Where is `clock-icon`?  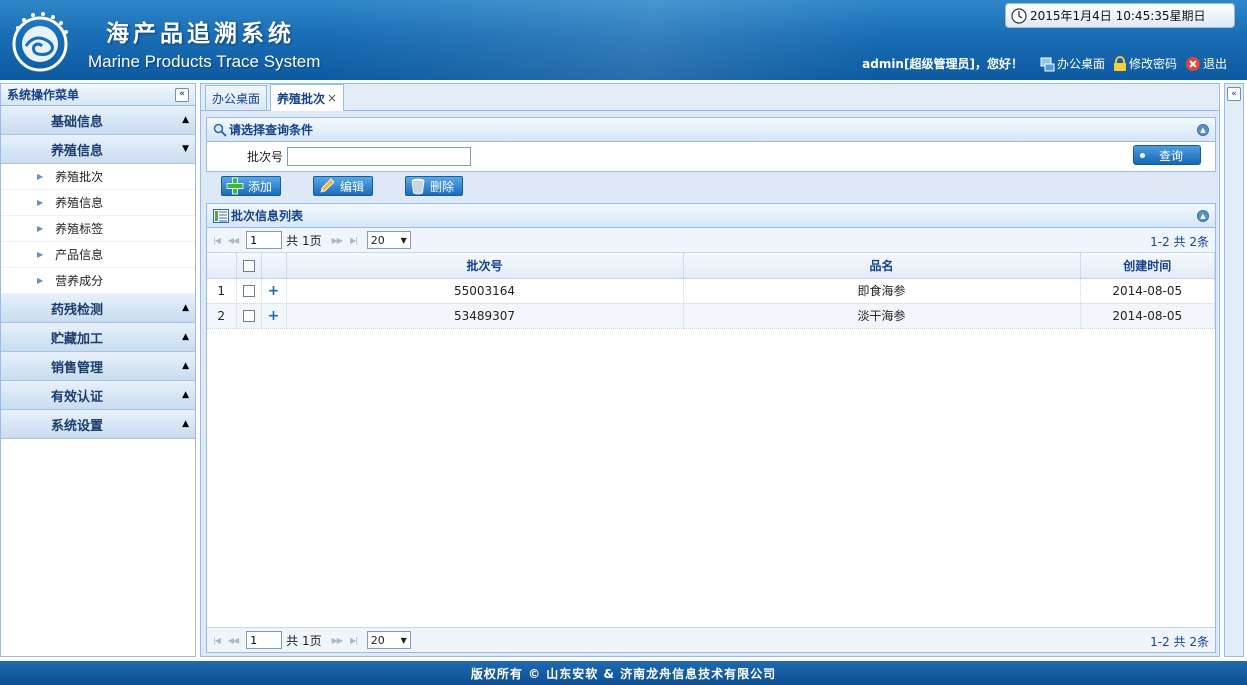 clock-icon is located at coordinates (1019, 16).